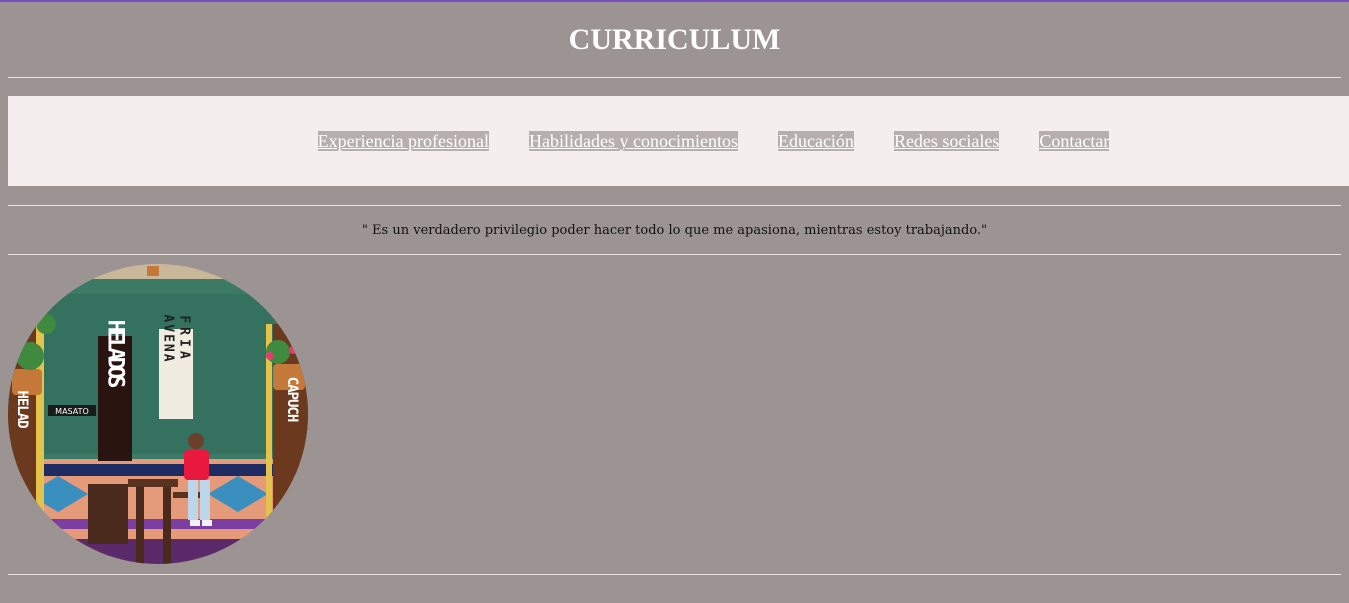  I want to click on sign-fria: FRIA, so click(184, 338).